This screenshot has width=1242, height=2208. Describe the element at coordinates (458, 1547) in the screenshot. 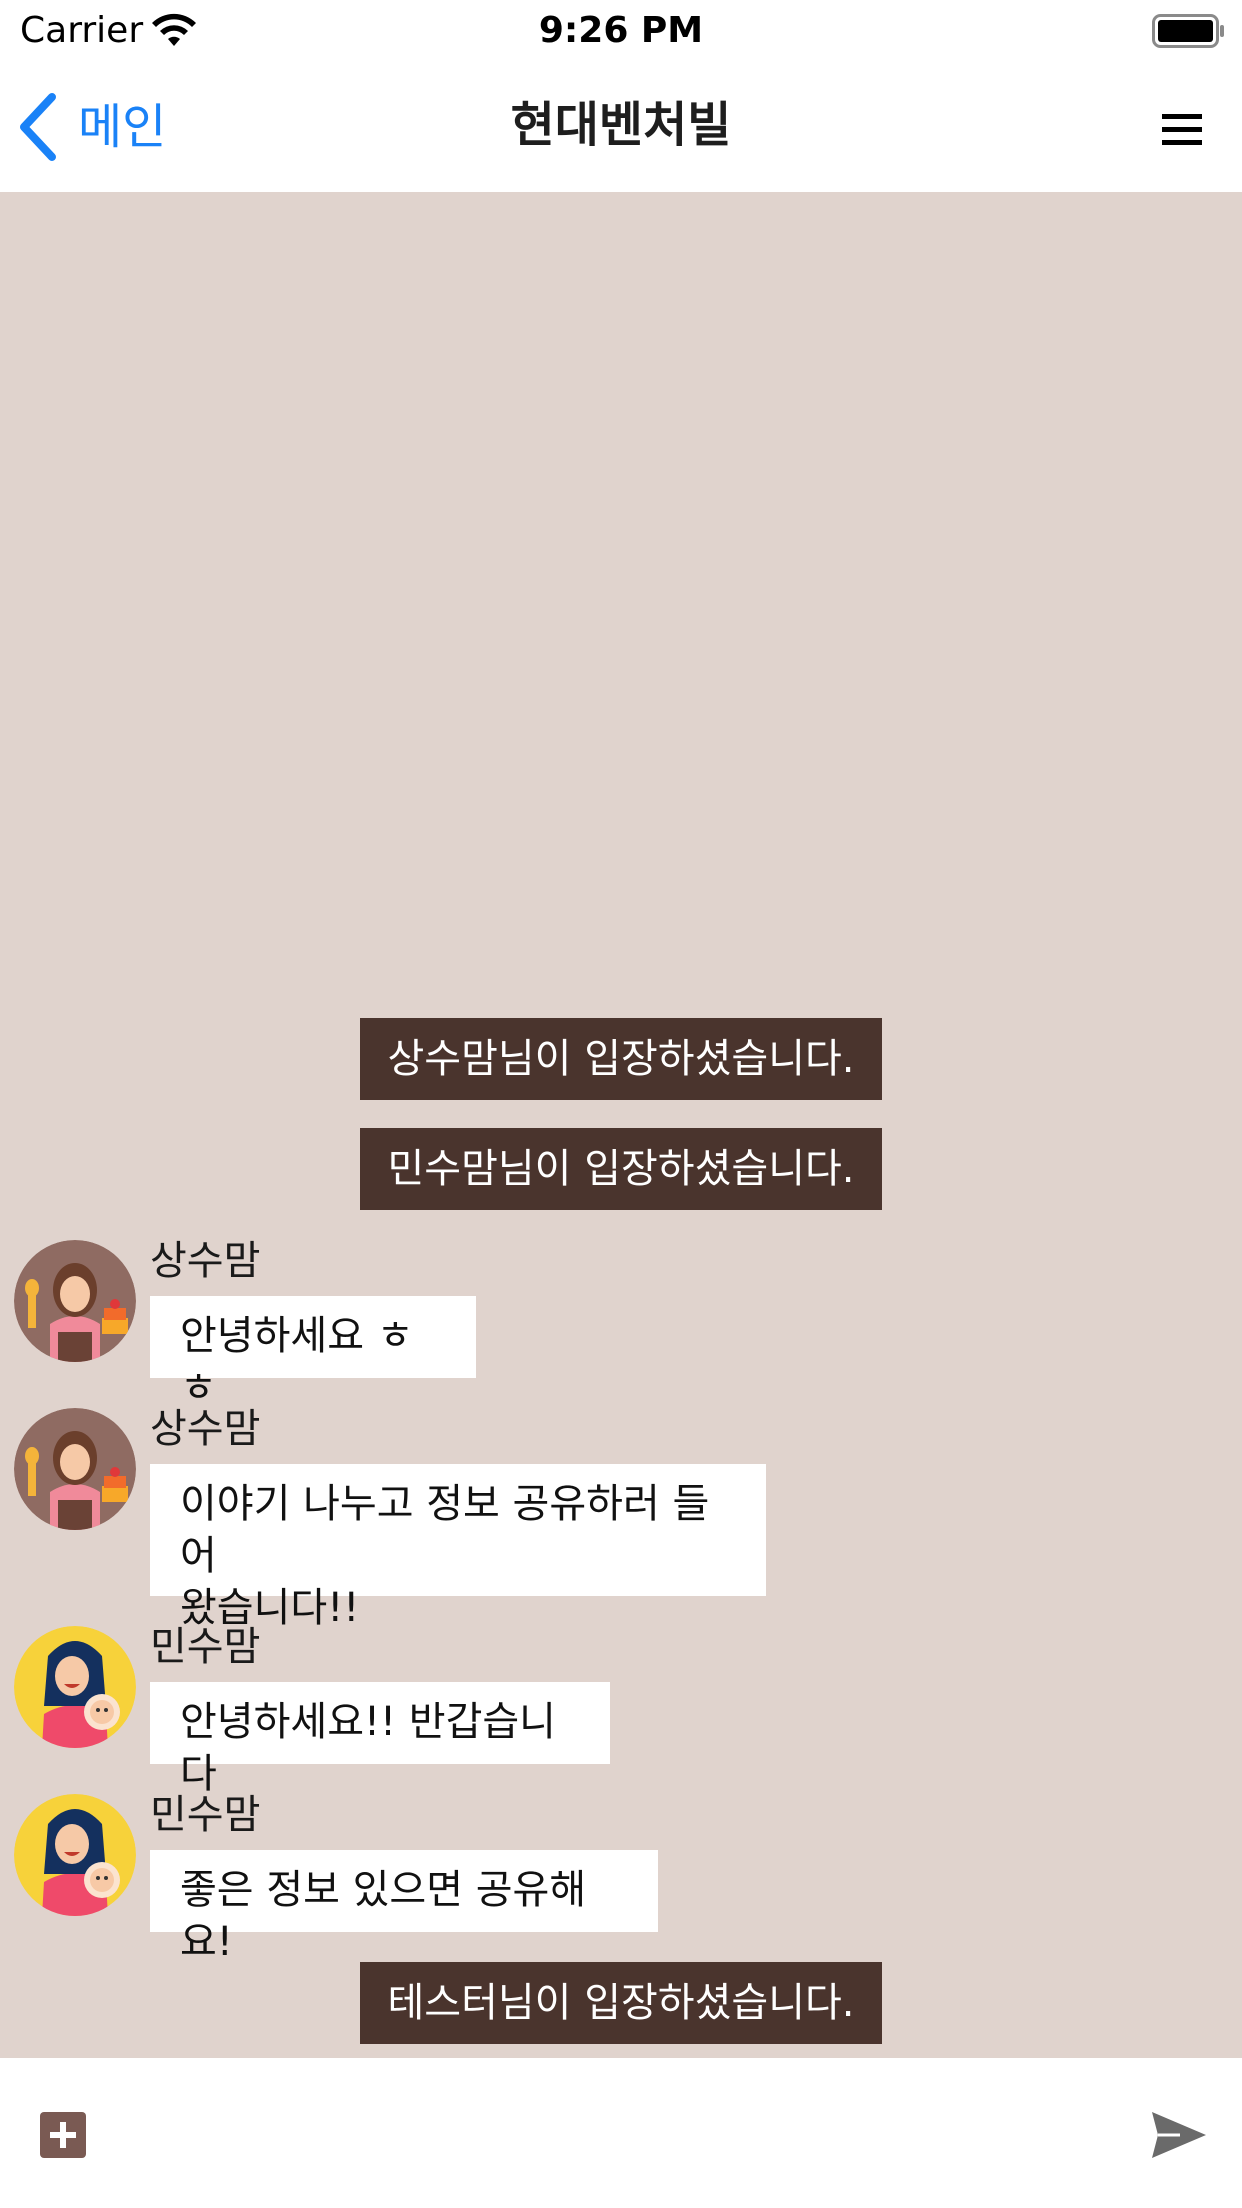

I see `chat-bubble: 이야기 나누고 정보 공유하러 들어 왔습니다!!` at that location.